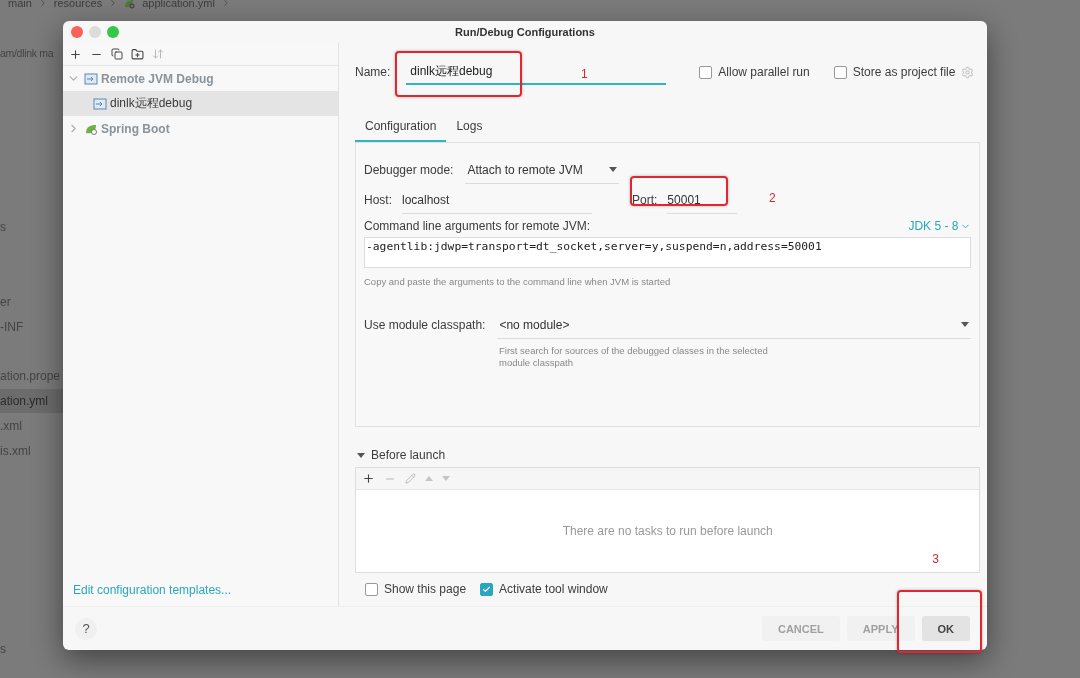  Describe the element at coordinates (91, 128) in the screenshot. I see `leaf-icon` at that location.